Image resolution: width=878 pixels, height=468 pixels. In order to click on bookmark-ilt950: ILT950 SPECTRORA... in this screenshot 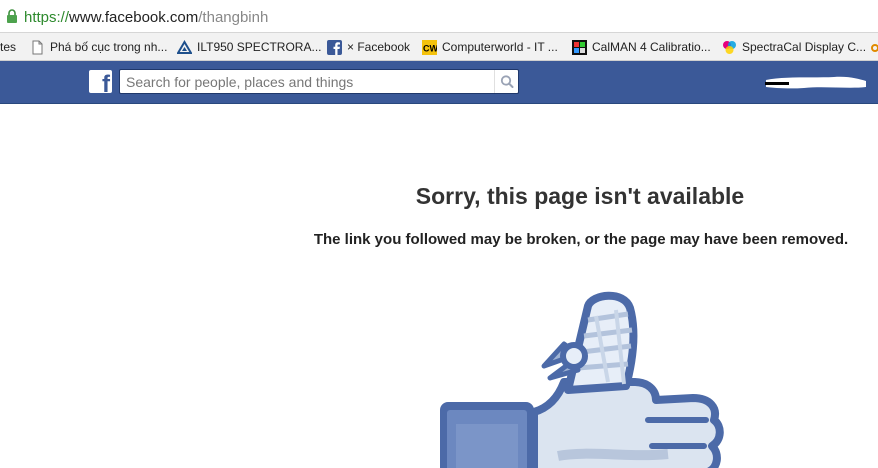, I will do `click(249, 47)`.